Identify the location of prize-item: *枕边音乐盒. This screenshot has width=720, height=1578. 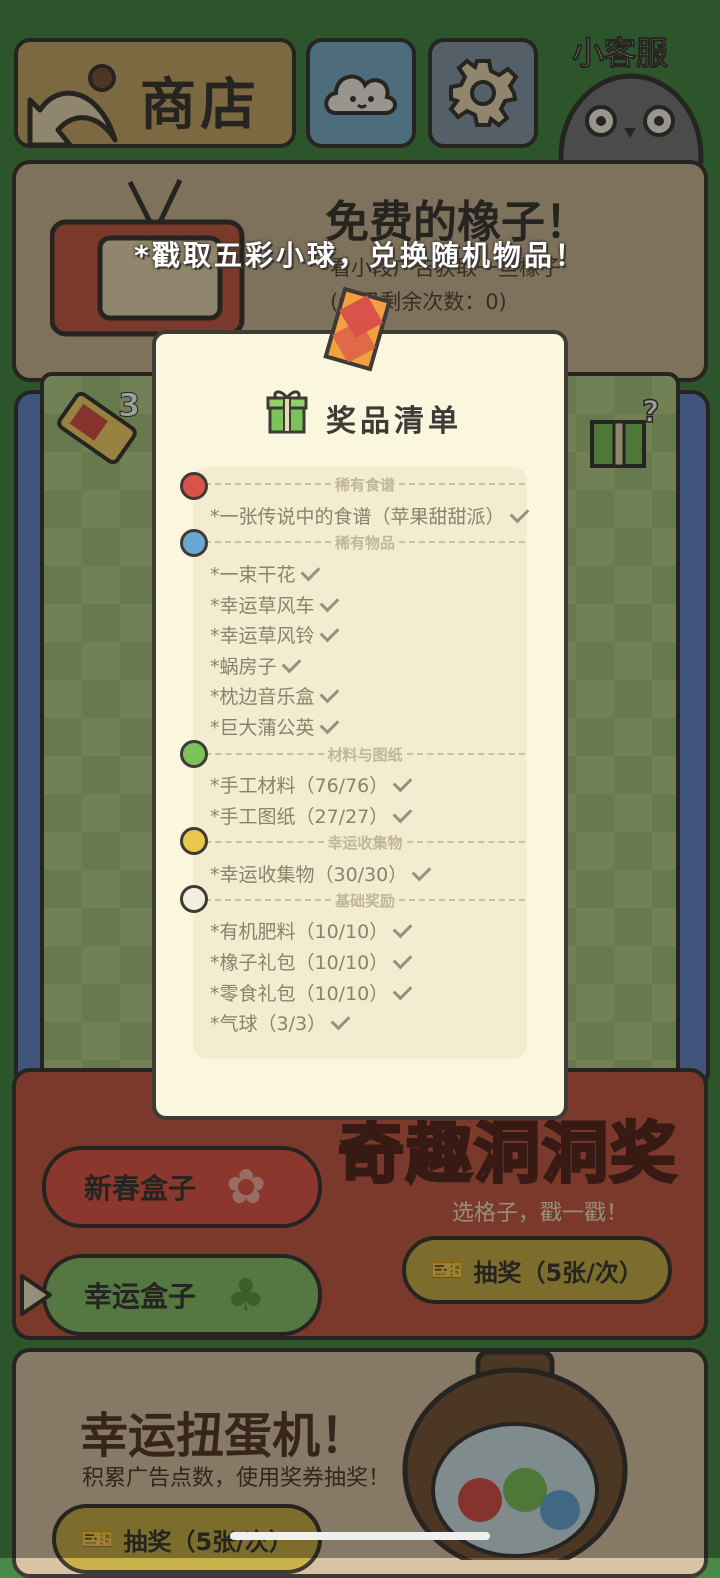
(274, 695).